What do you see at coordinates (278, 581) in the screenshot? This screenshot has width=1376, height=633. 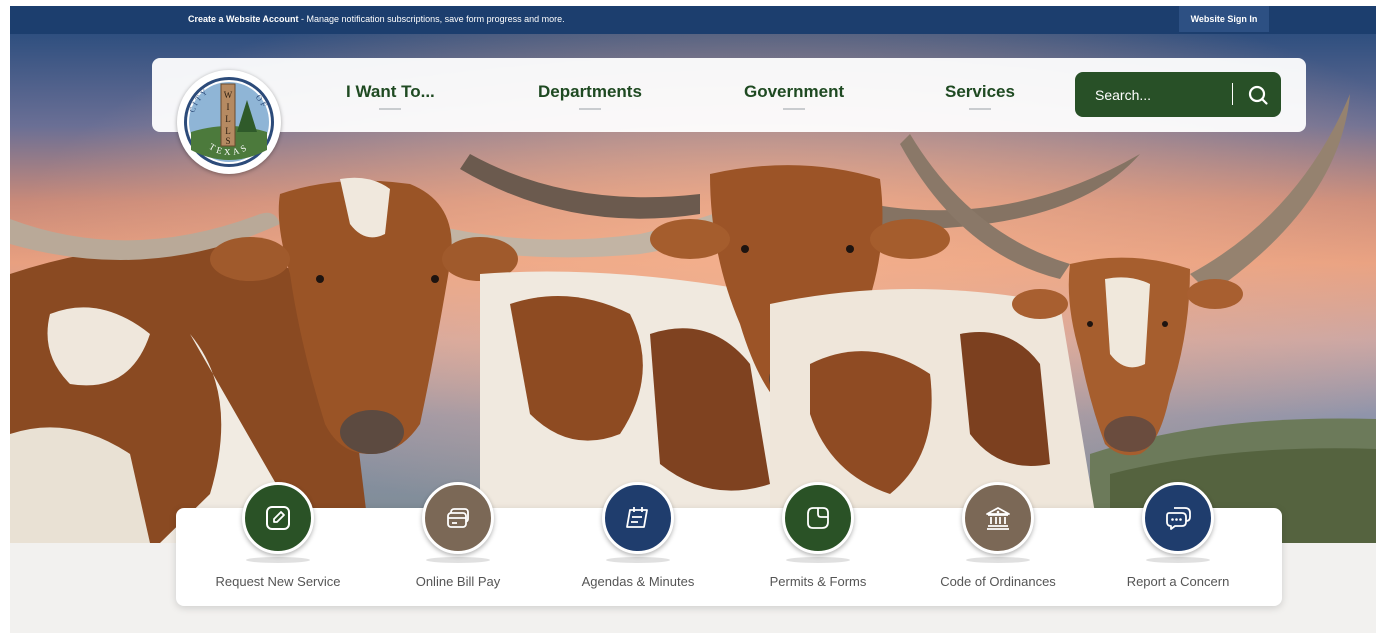 I see `quick-link-label: Request New Service` at bounding box center [278, 581].